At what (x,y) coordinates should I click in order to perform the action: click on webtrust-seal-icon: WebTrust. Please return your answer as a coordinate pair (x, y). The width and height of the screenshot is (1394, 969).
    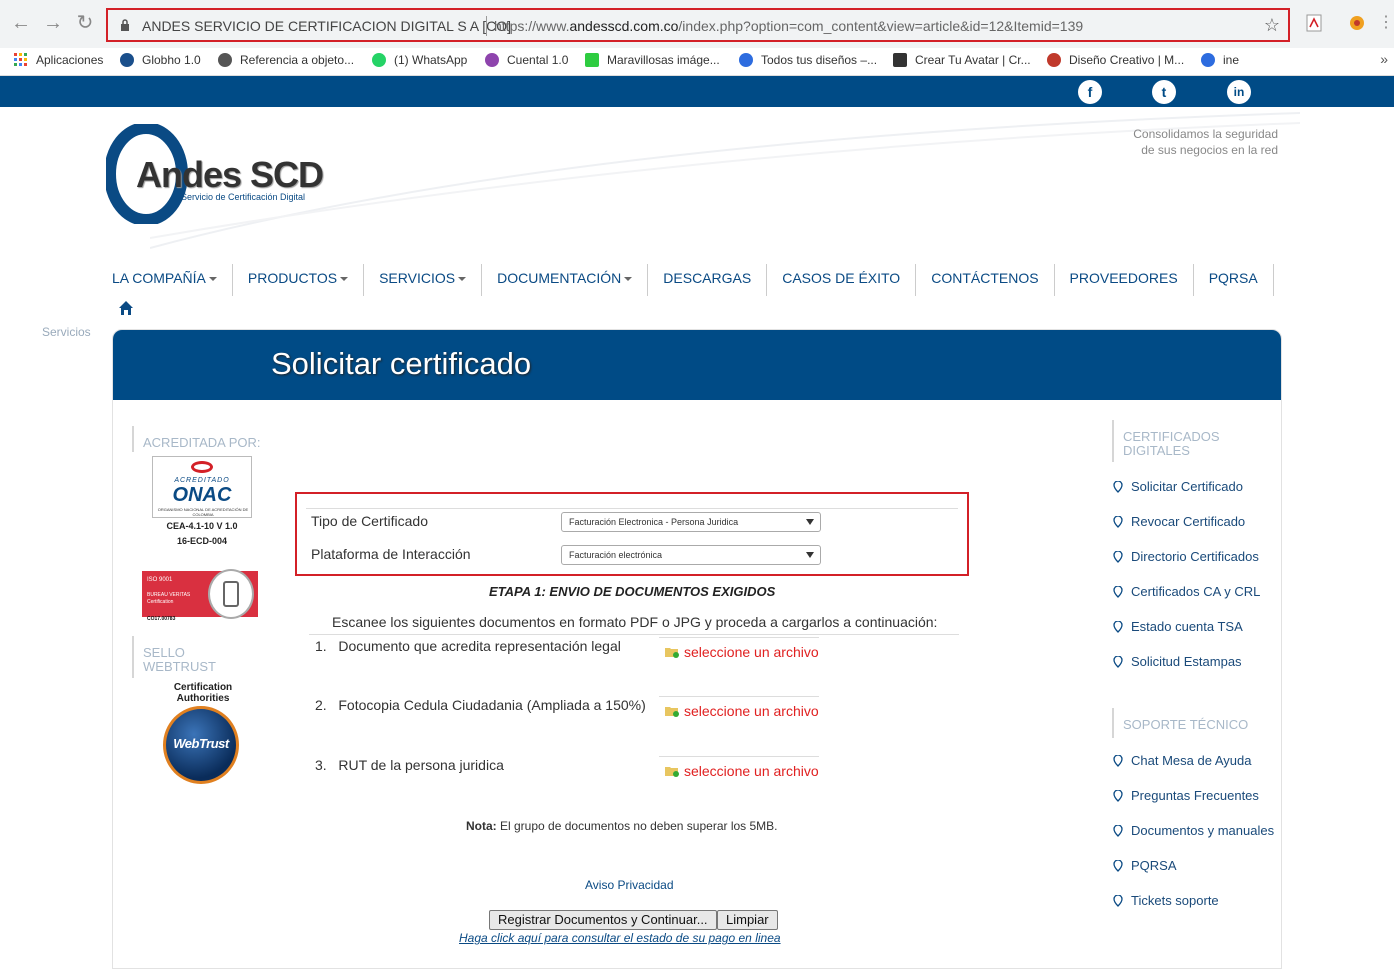
    Looking at the image, I should click on (201, 745).